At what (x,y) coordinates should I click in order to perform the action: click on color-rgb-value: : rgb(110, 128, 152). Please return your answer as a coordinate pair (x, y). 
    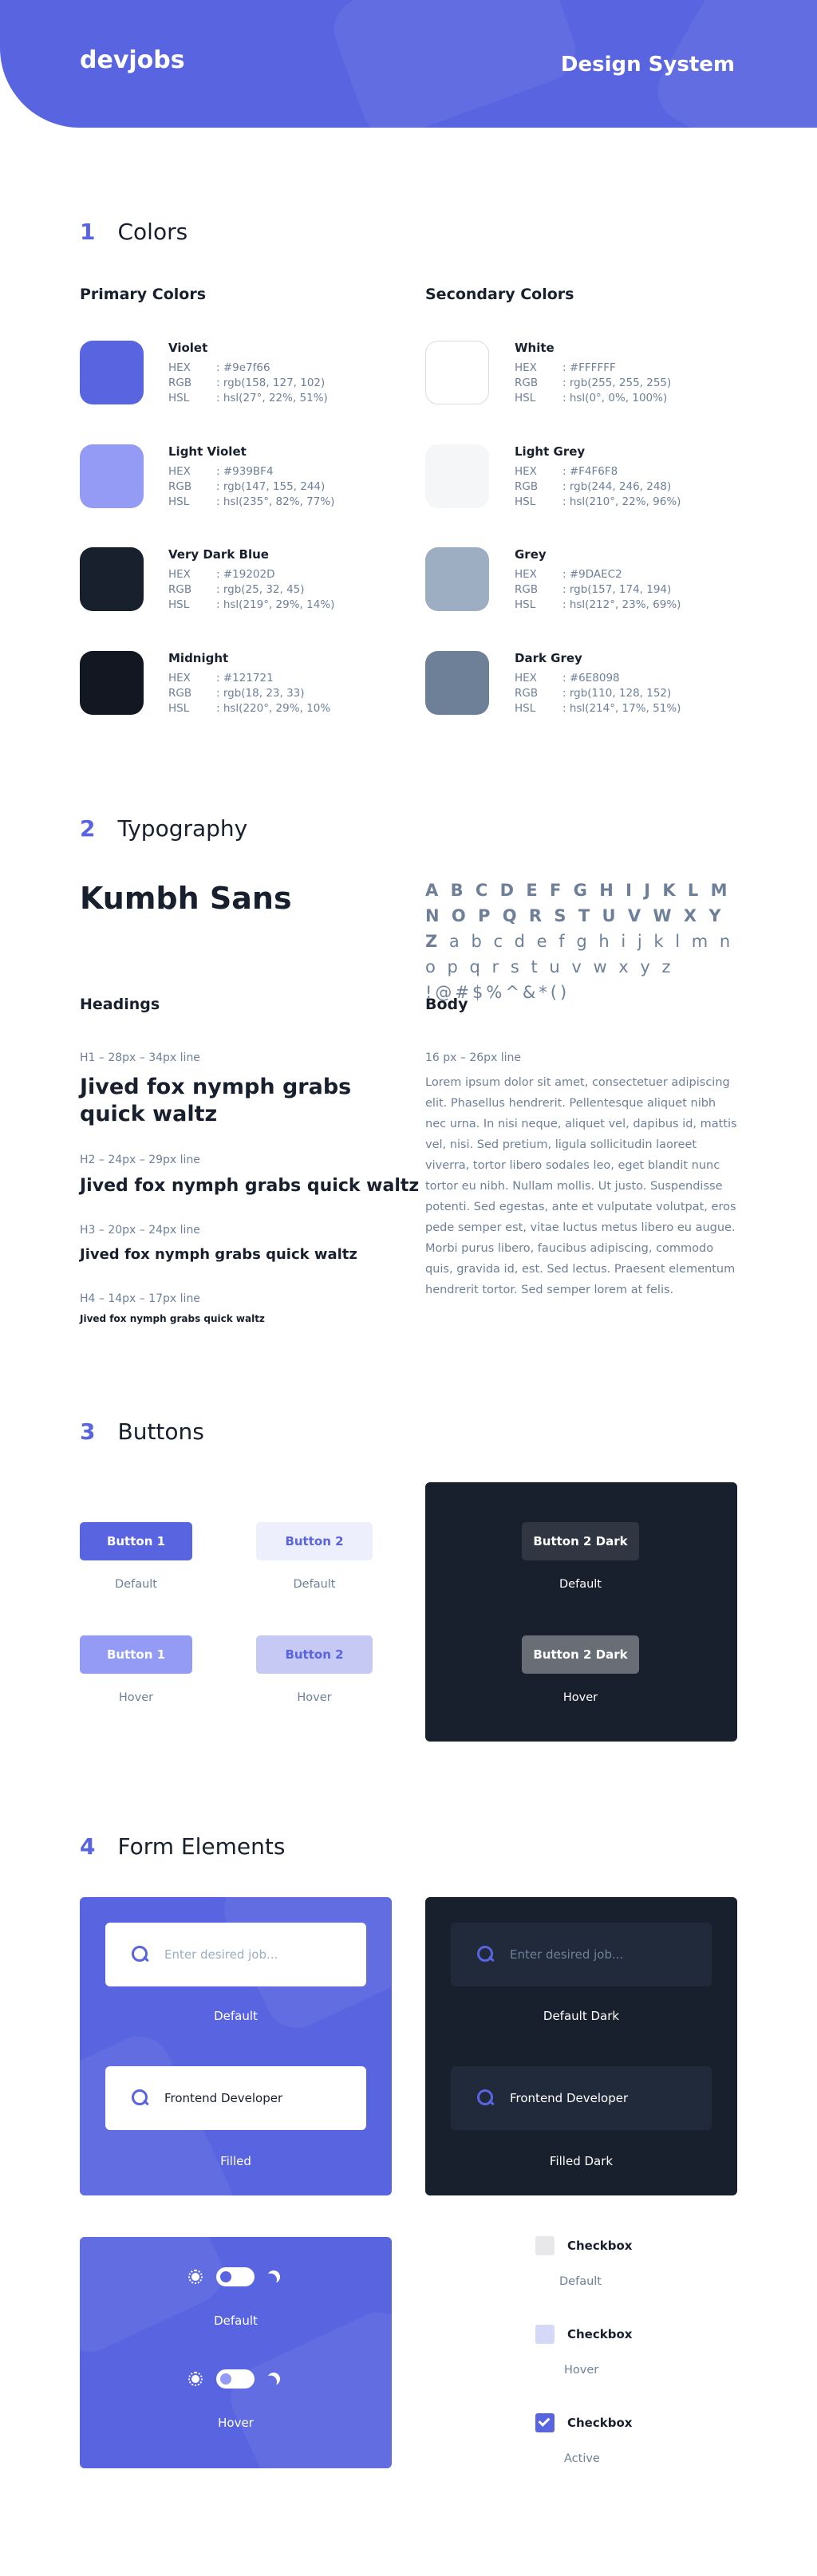
    Looking at the image, I should click on (617, 693).